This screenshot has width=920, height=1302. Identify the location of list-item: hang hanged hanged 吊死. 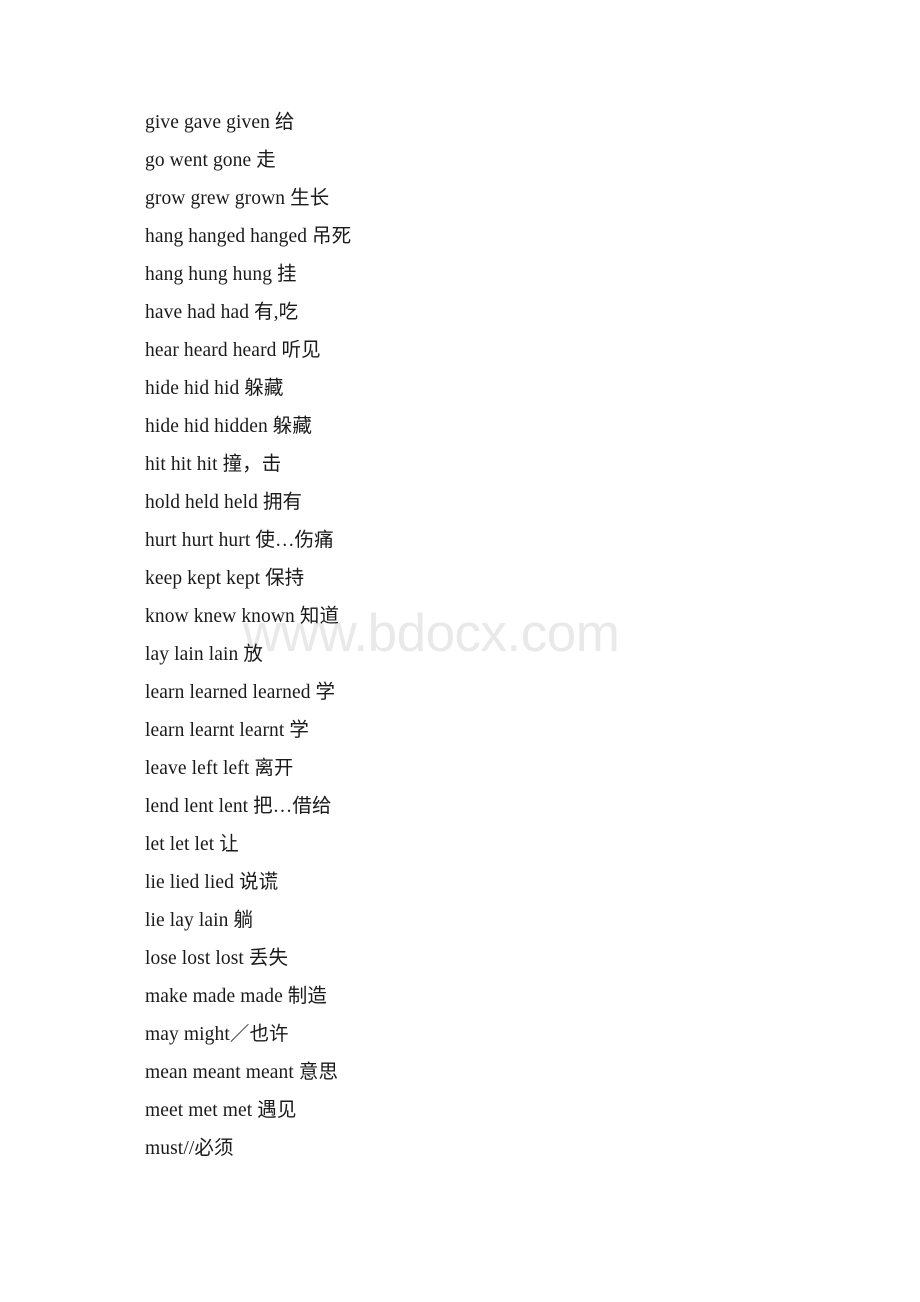
(248, 236).